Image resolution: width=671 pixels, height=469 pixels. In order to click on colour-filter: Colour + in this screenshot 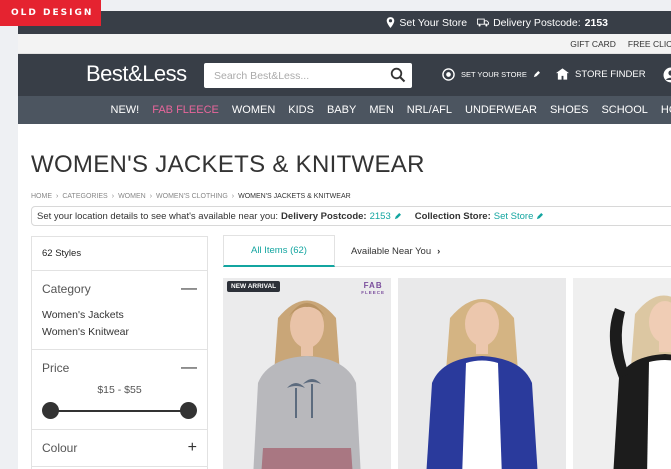, I will do `click(119, 448)`.